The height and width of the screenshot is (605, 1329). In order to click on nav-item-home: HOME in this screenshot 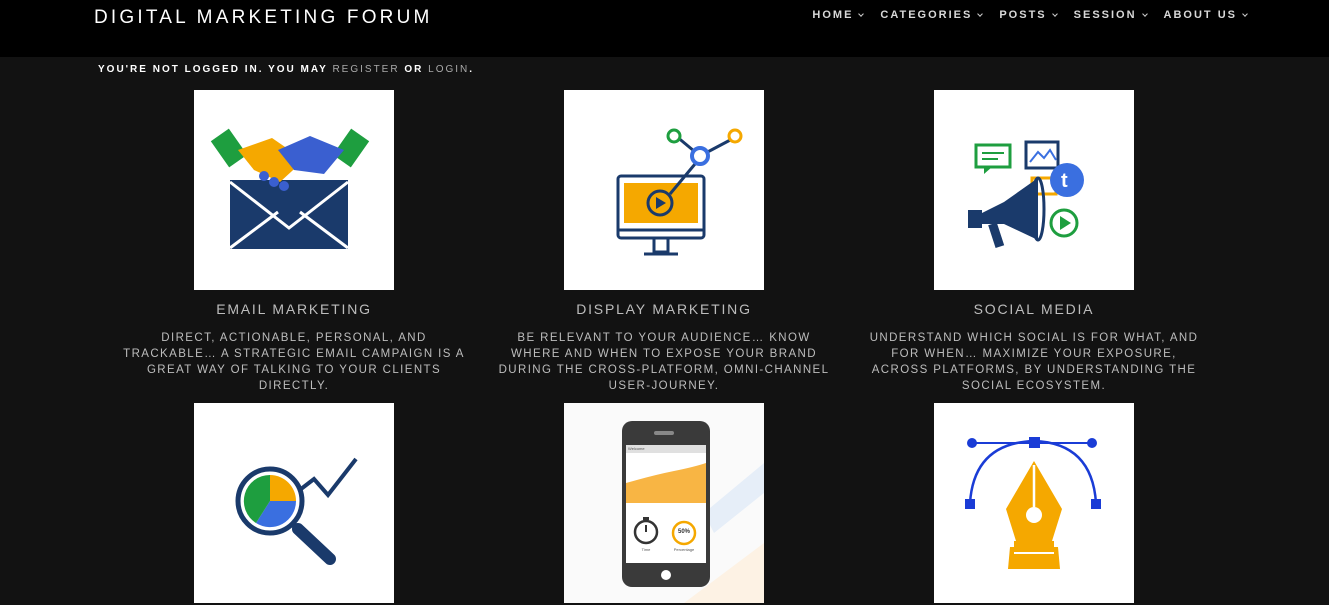, I will do `click(838, 15)`.